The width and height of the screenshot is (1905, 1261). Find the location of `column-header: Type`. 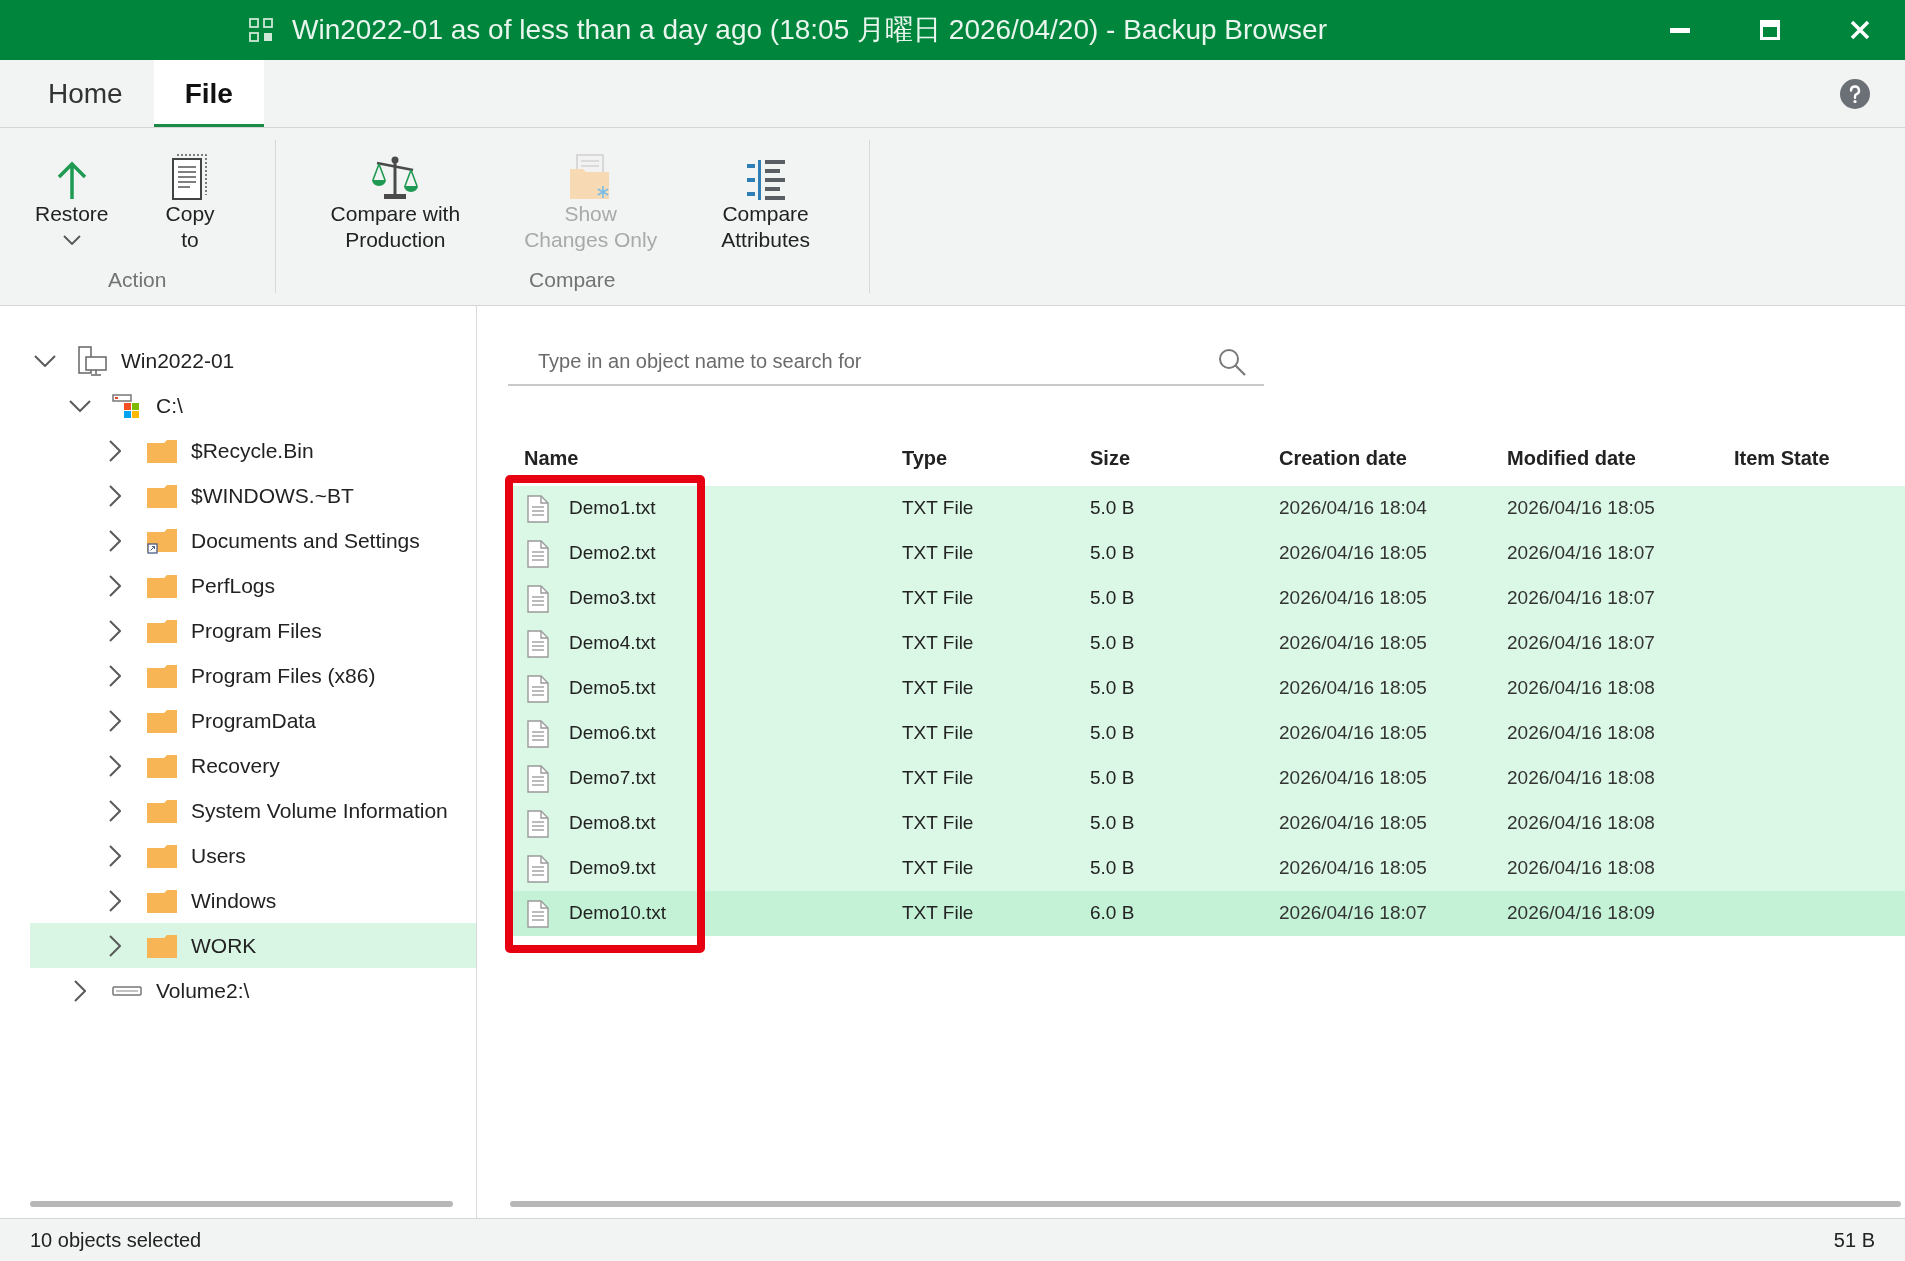

column-header: Type is located at coordinates (925, 458).